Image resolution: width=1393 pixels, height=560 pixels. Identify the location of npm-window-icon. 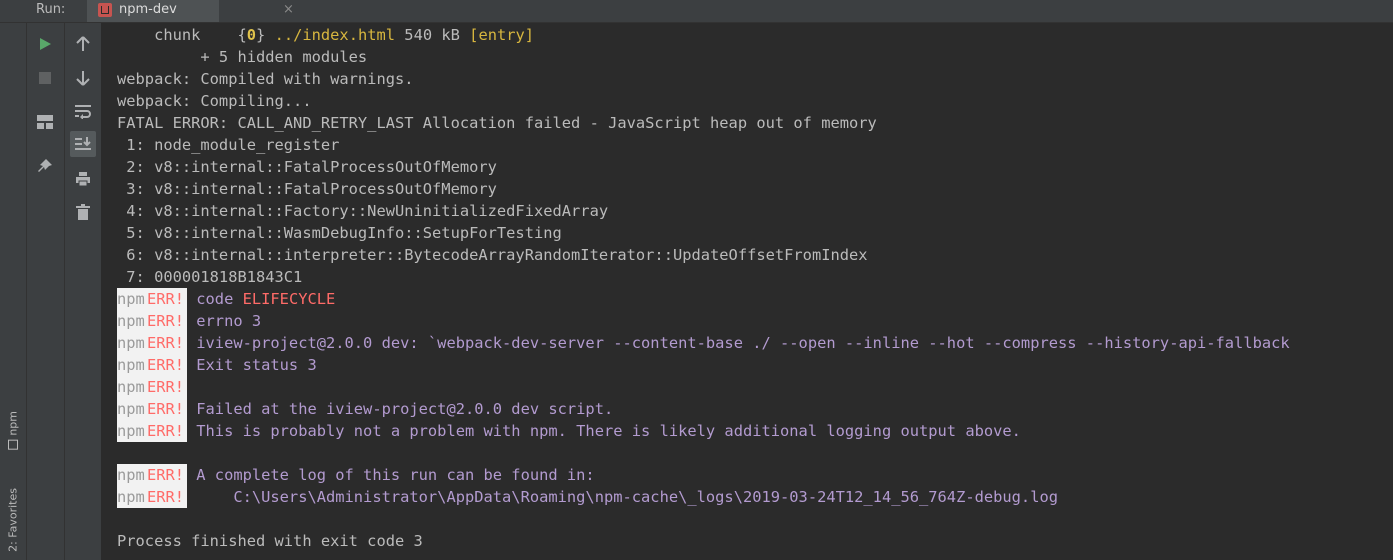
(13, 444).